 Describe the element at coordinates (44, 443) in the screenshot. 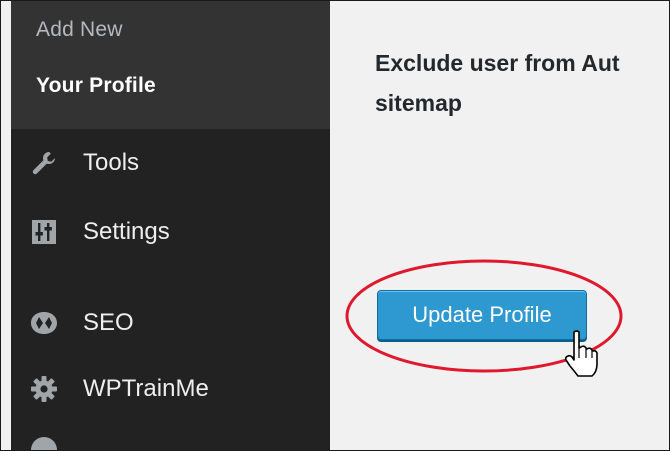

I see `partial-menu-icon` at that location.